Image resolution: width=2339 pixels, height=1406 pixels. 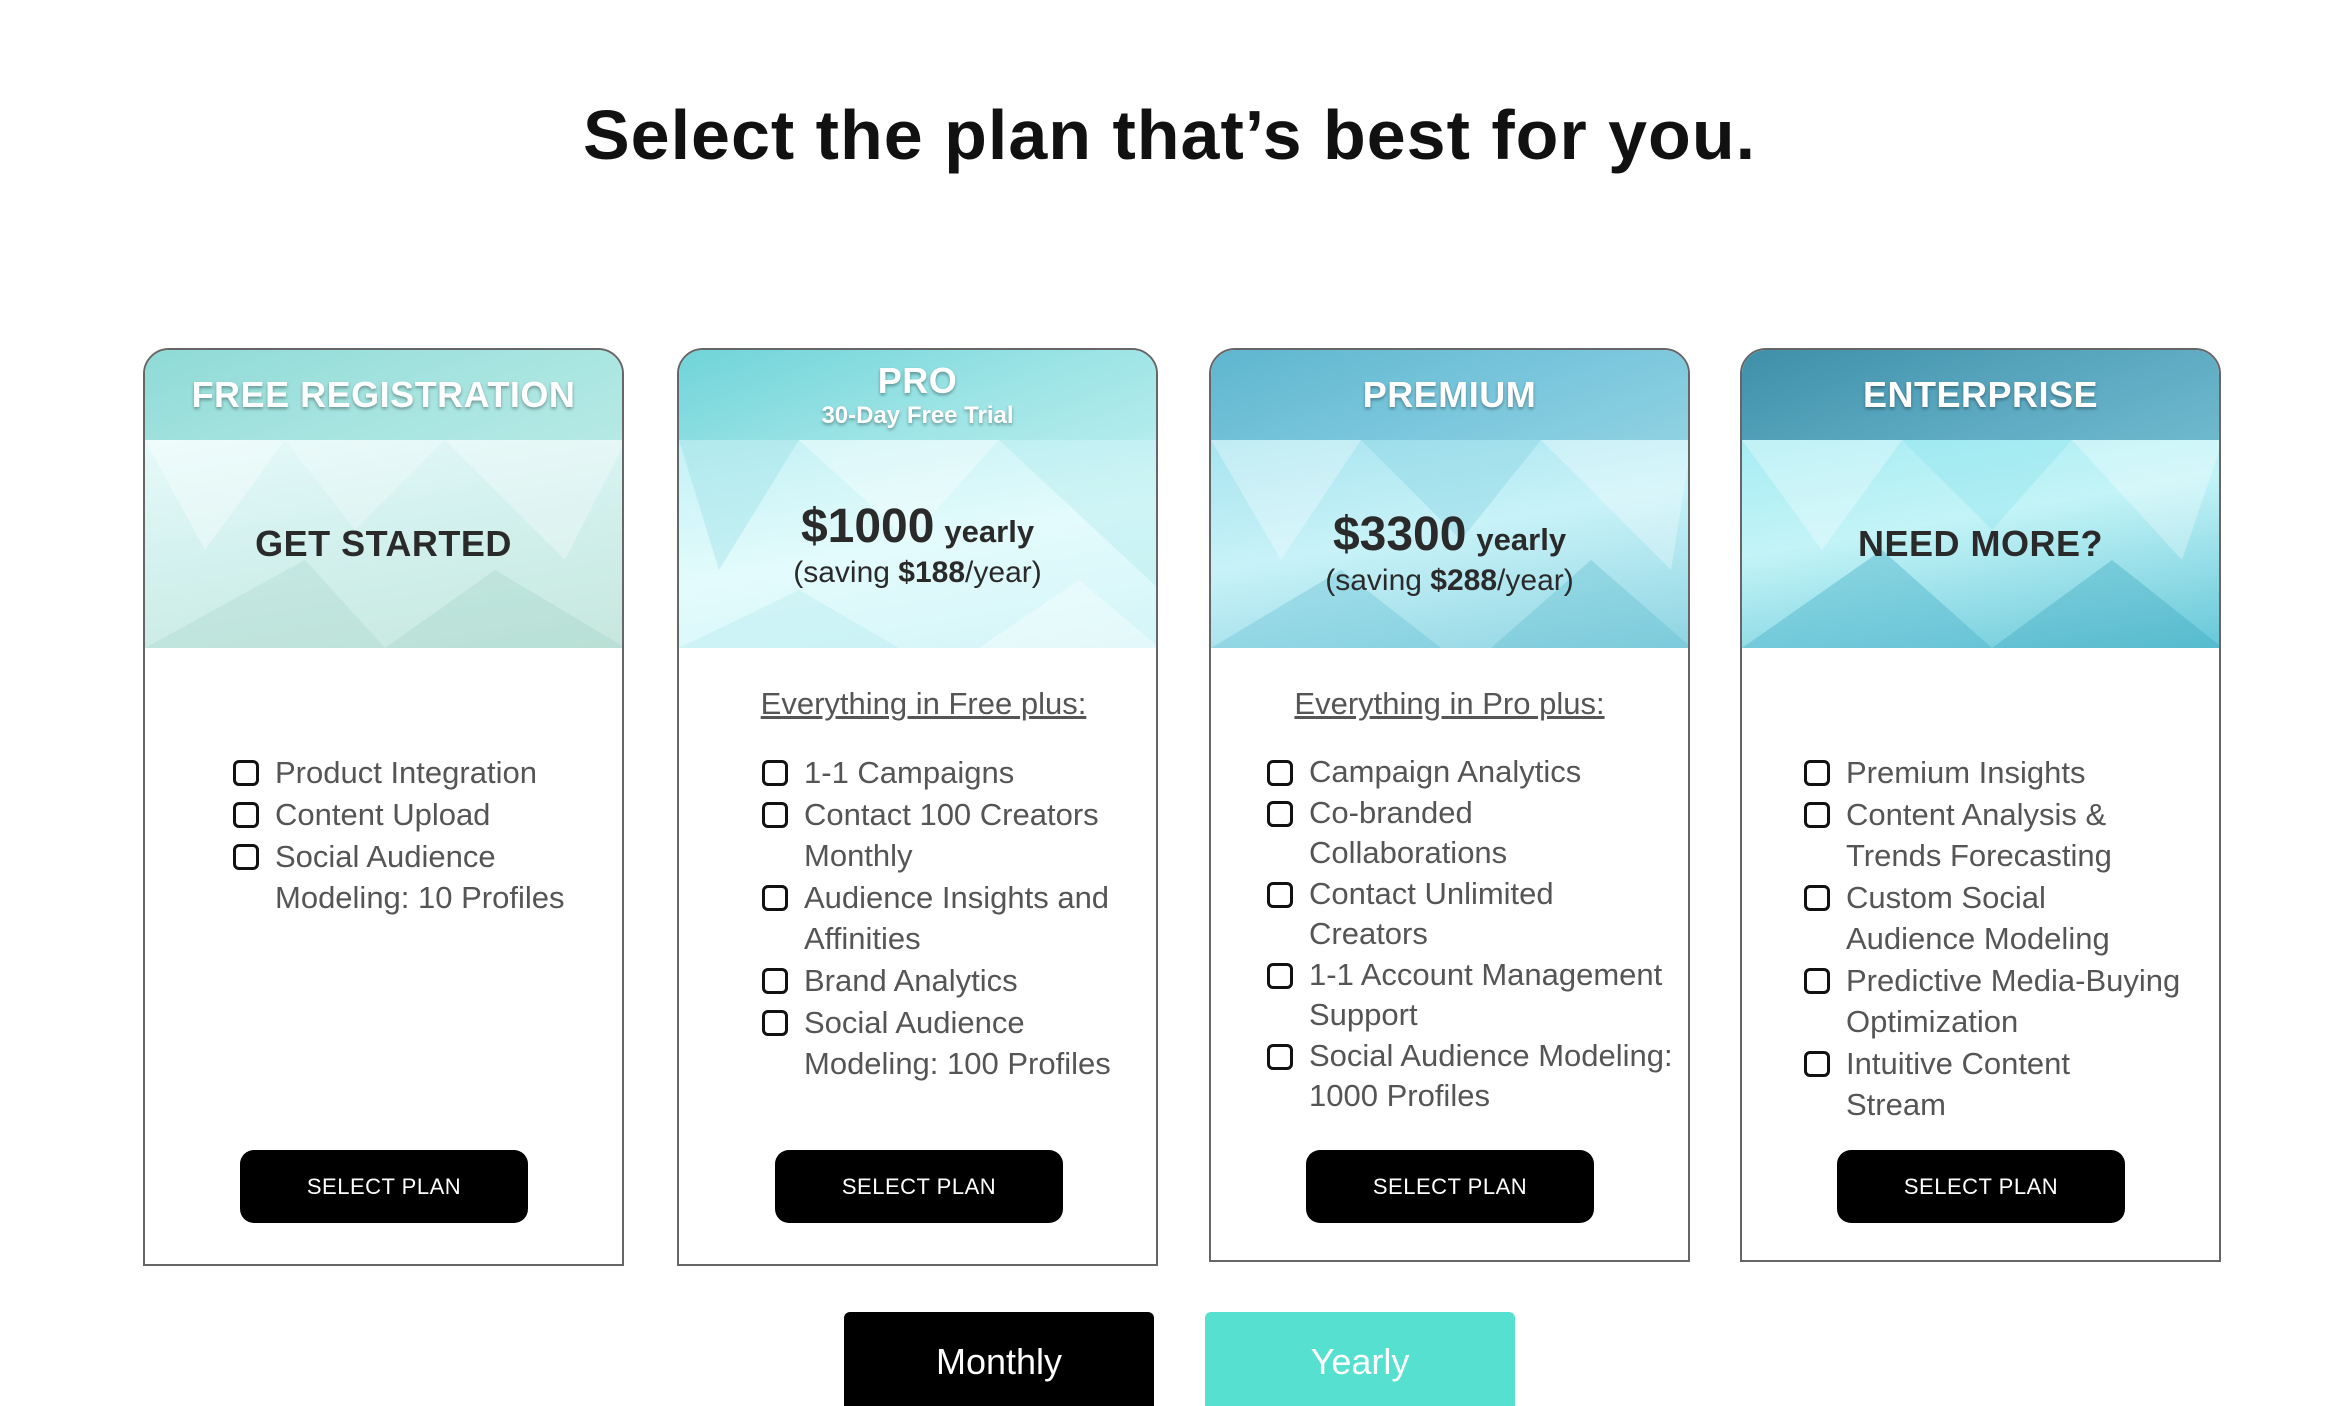 I want to click on plan-saving: (saving $288/year), so click(x=1449, y=581).